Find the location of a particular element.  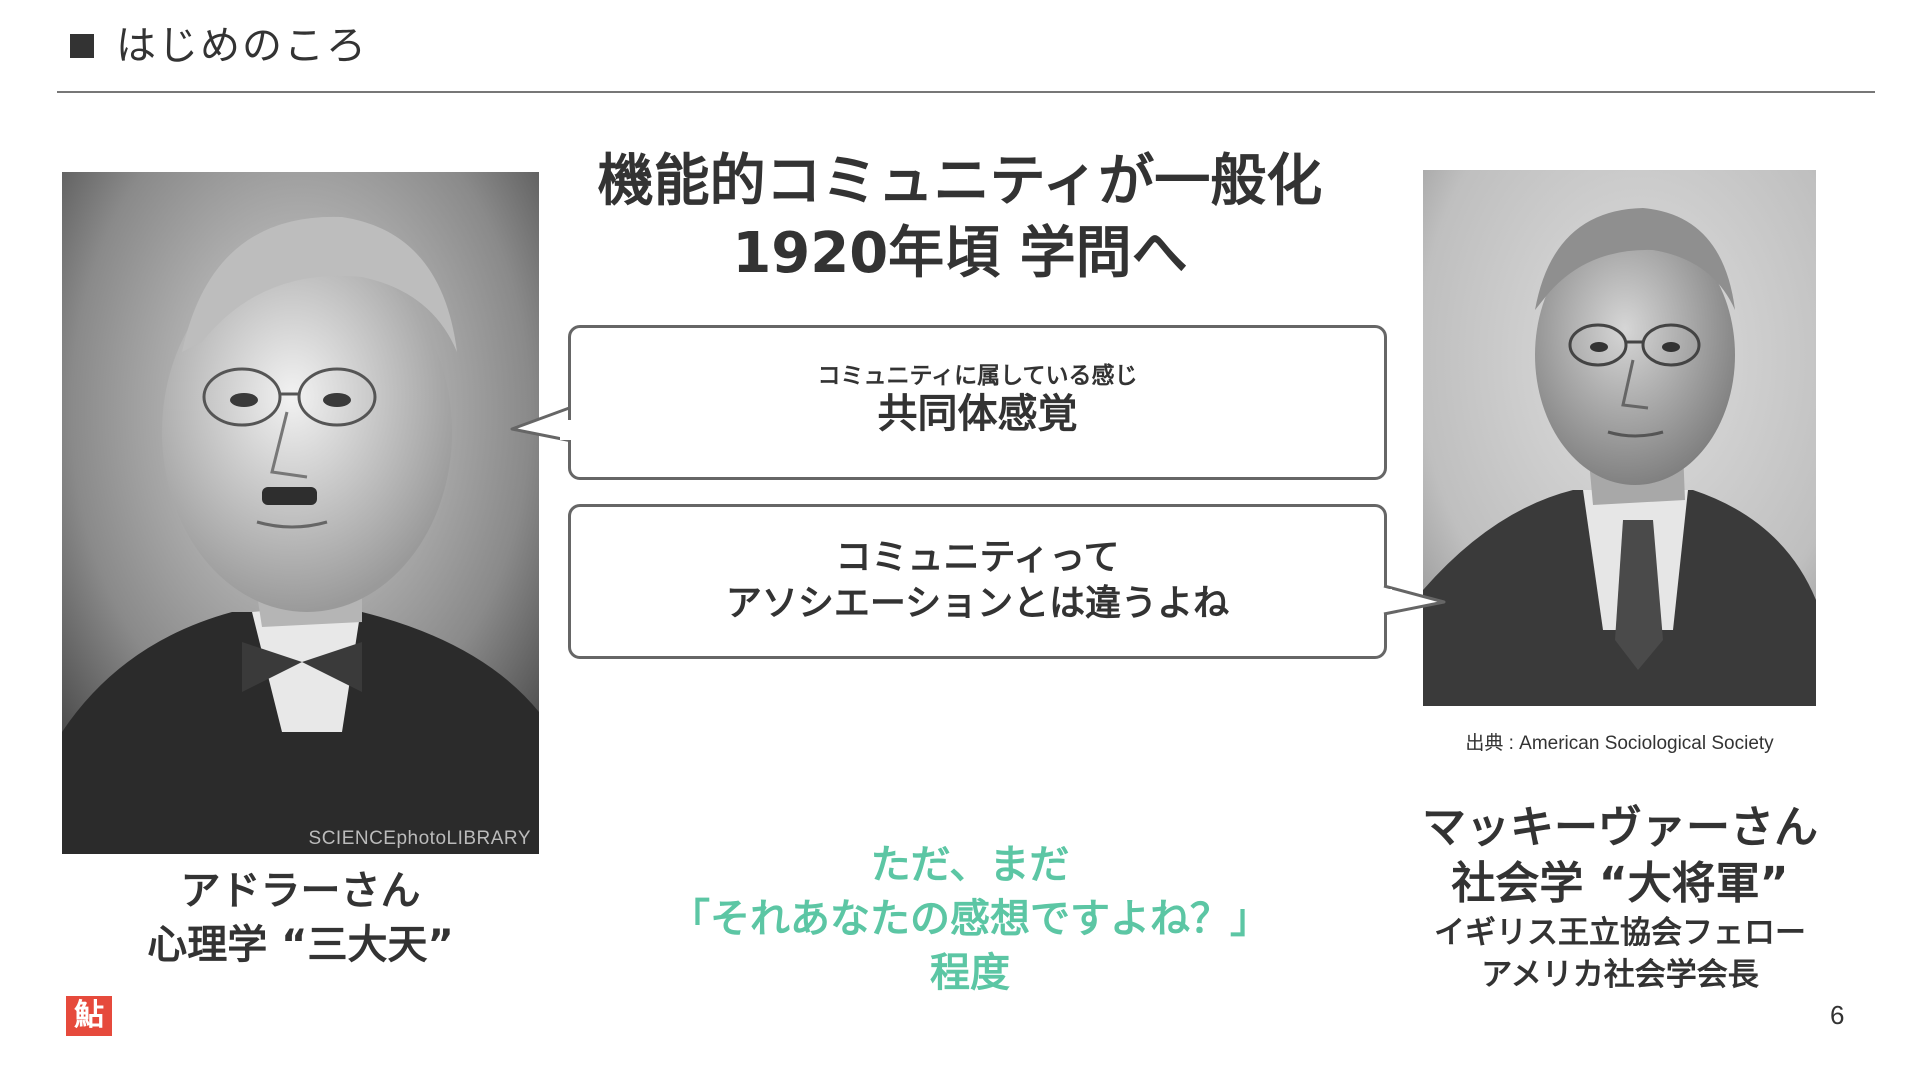

header-square-icon is located at coordinates (82, 46).